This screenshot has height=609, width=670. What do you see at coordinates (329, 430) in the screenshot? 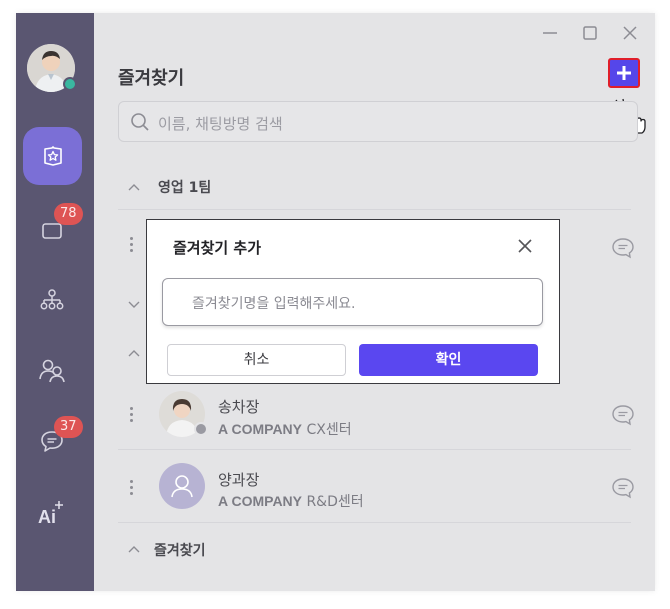
I see `member-dept: CX센터` at bounding box center [329, 430].